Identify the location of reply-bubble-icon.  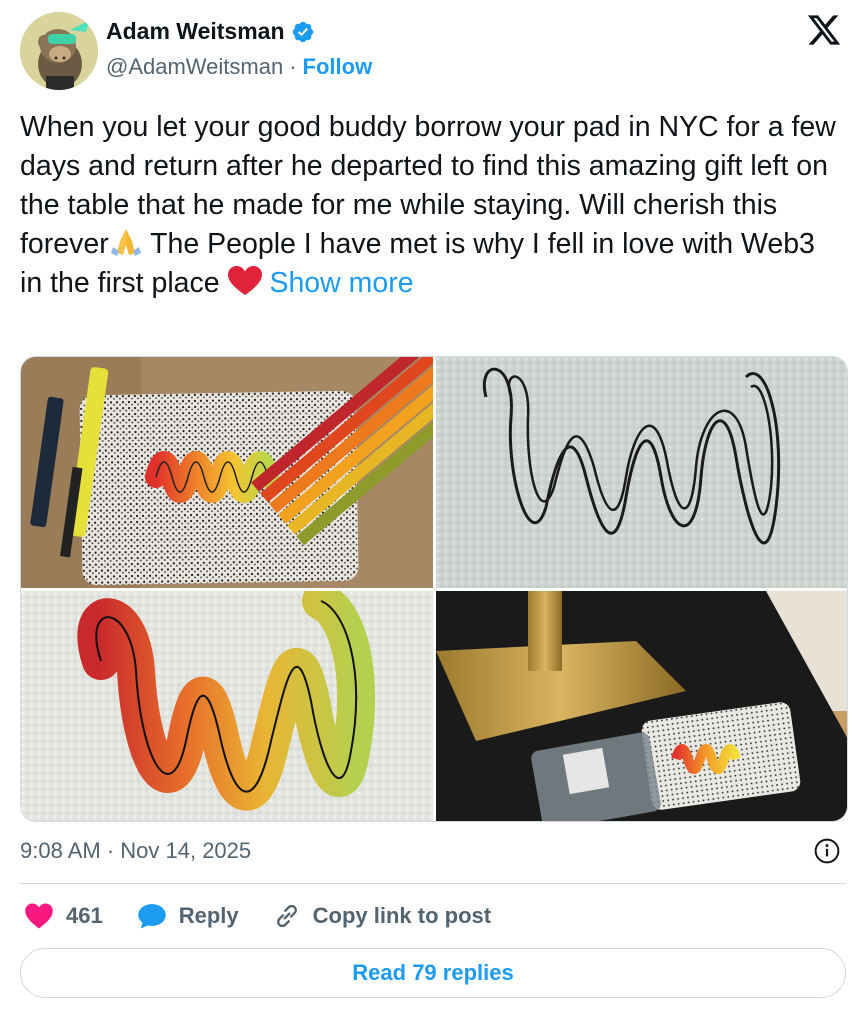
(151, 916).